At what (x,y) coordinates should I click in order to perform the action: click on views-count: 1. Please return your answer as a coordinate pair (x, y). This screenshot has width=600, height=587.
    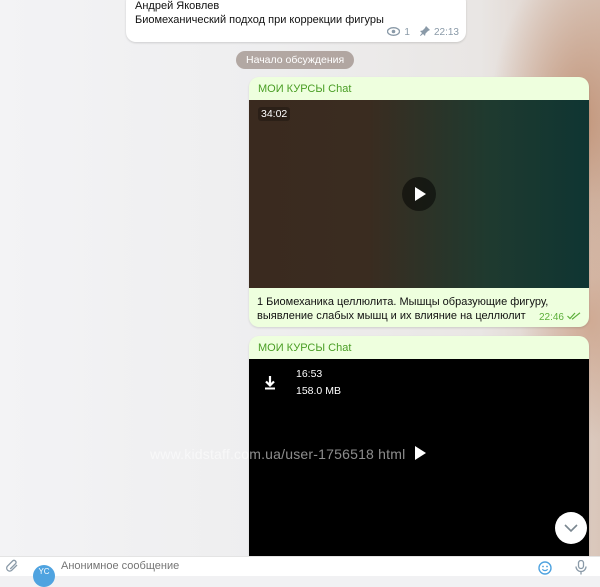
    Looking at the image, I should click on (407, 32).